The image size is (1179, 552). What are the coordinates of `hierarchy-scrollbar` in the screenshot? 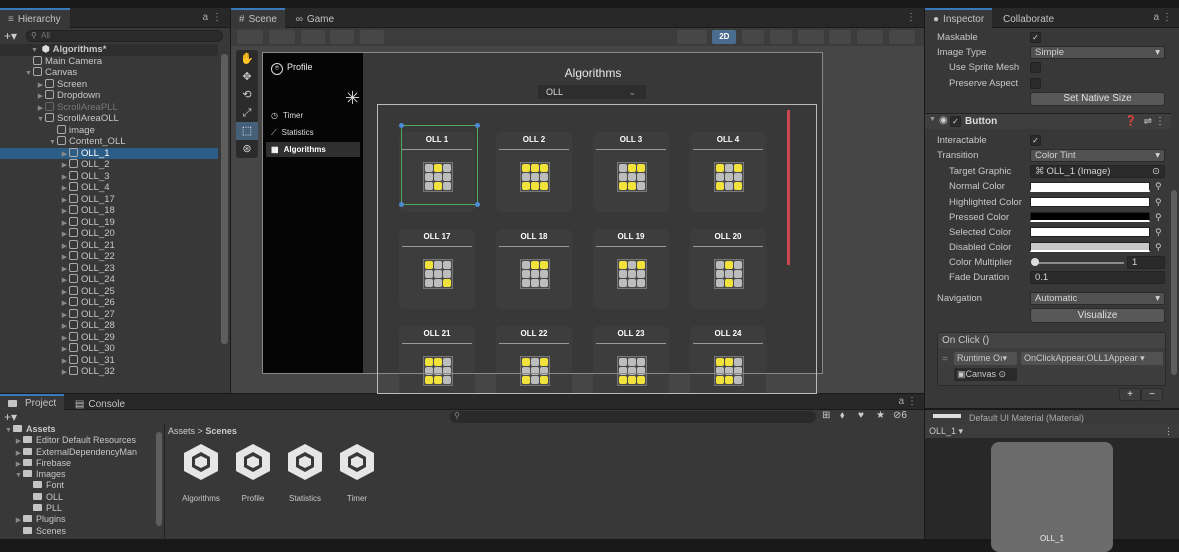 It's located at (224, 199).